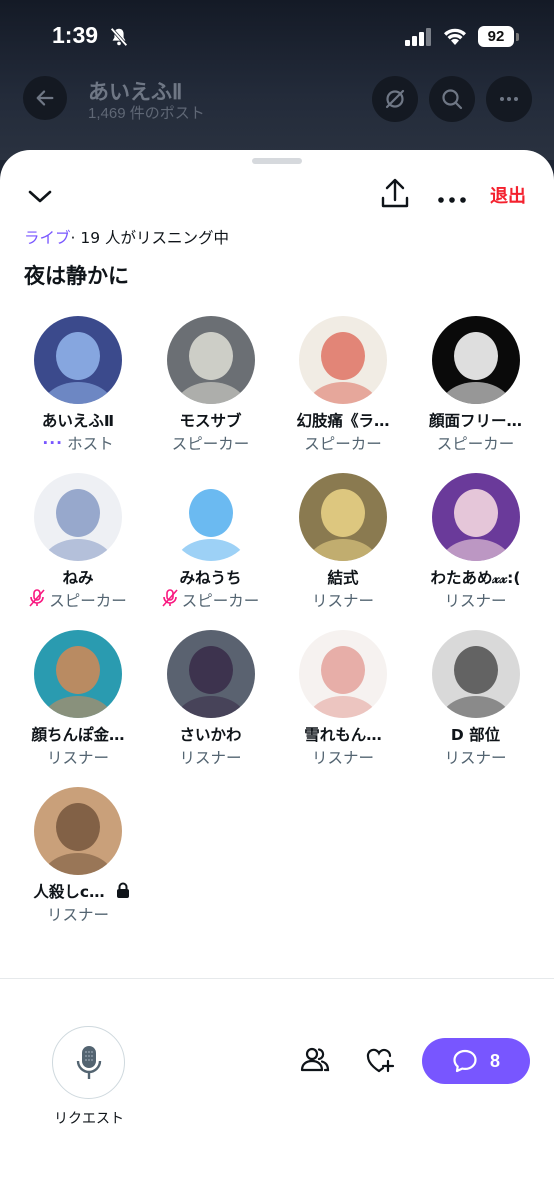 This screenshot has width=554, height=1200. What do you see at coordinates (53, 443) in the screenshot?
I see `speaking-indicator: ···` at bounding box center [53, 443].